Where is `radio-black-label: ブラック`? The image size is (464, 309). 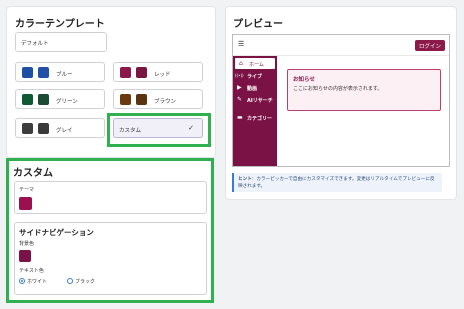
radio-black-label: ブラック is located at coordinates (85, 282).